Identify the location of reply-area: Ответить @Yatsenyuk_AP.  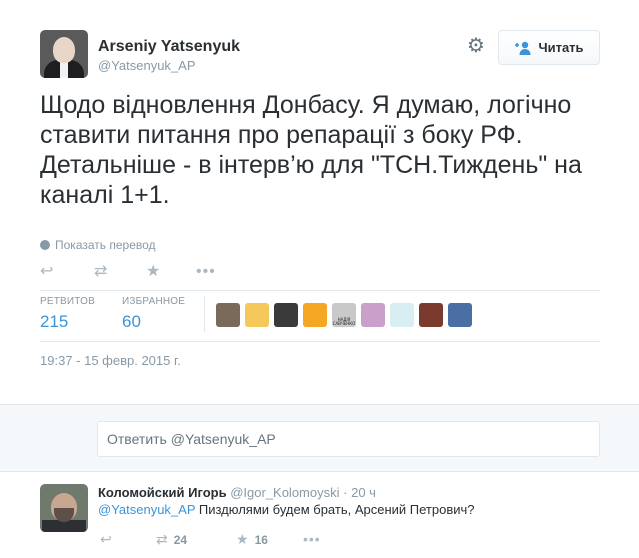
(319, 438).